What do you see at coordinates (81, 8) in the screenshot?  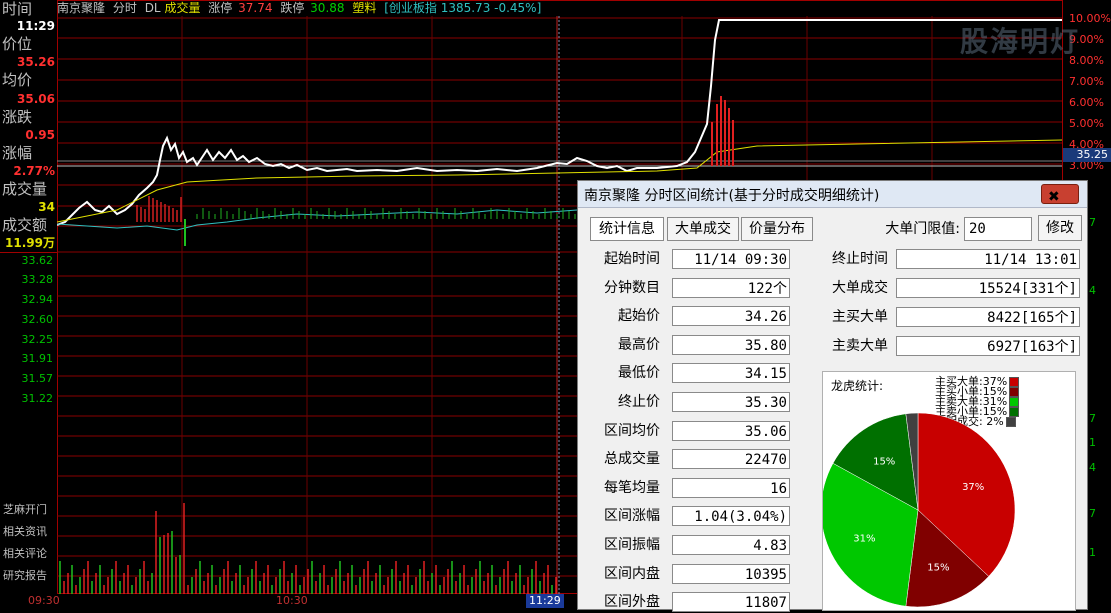 I see `stock-name: 南京聚隆` at bounding box center [81, 8].